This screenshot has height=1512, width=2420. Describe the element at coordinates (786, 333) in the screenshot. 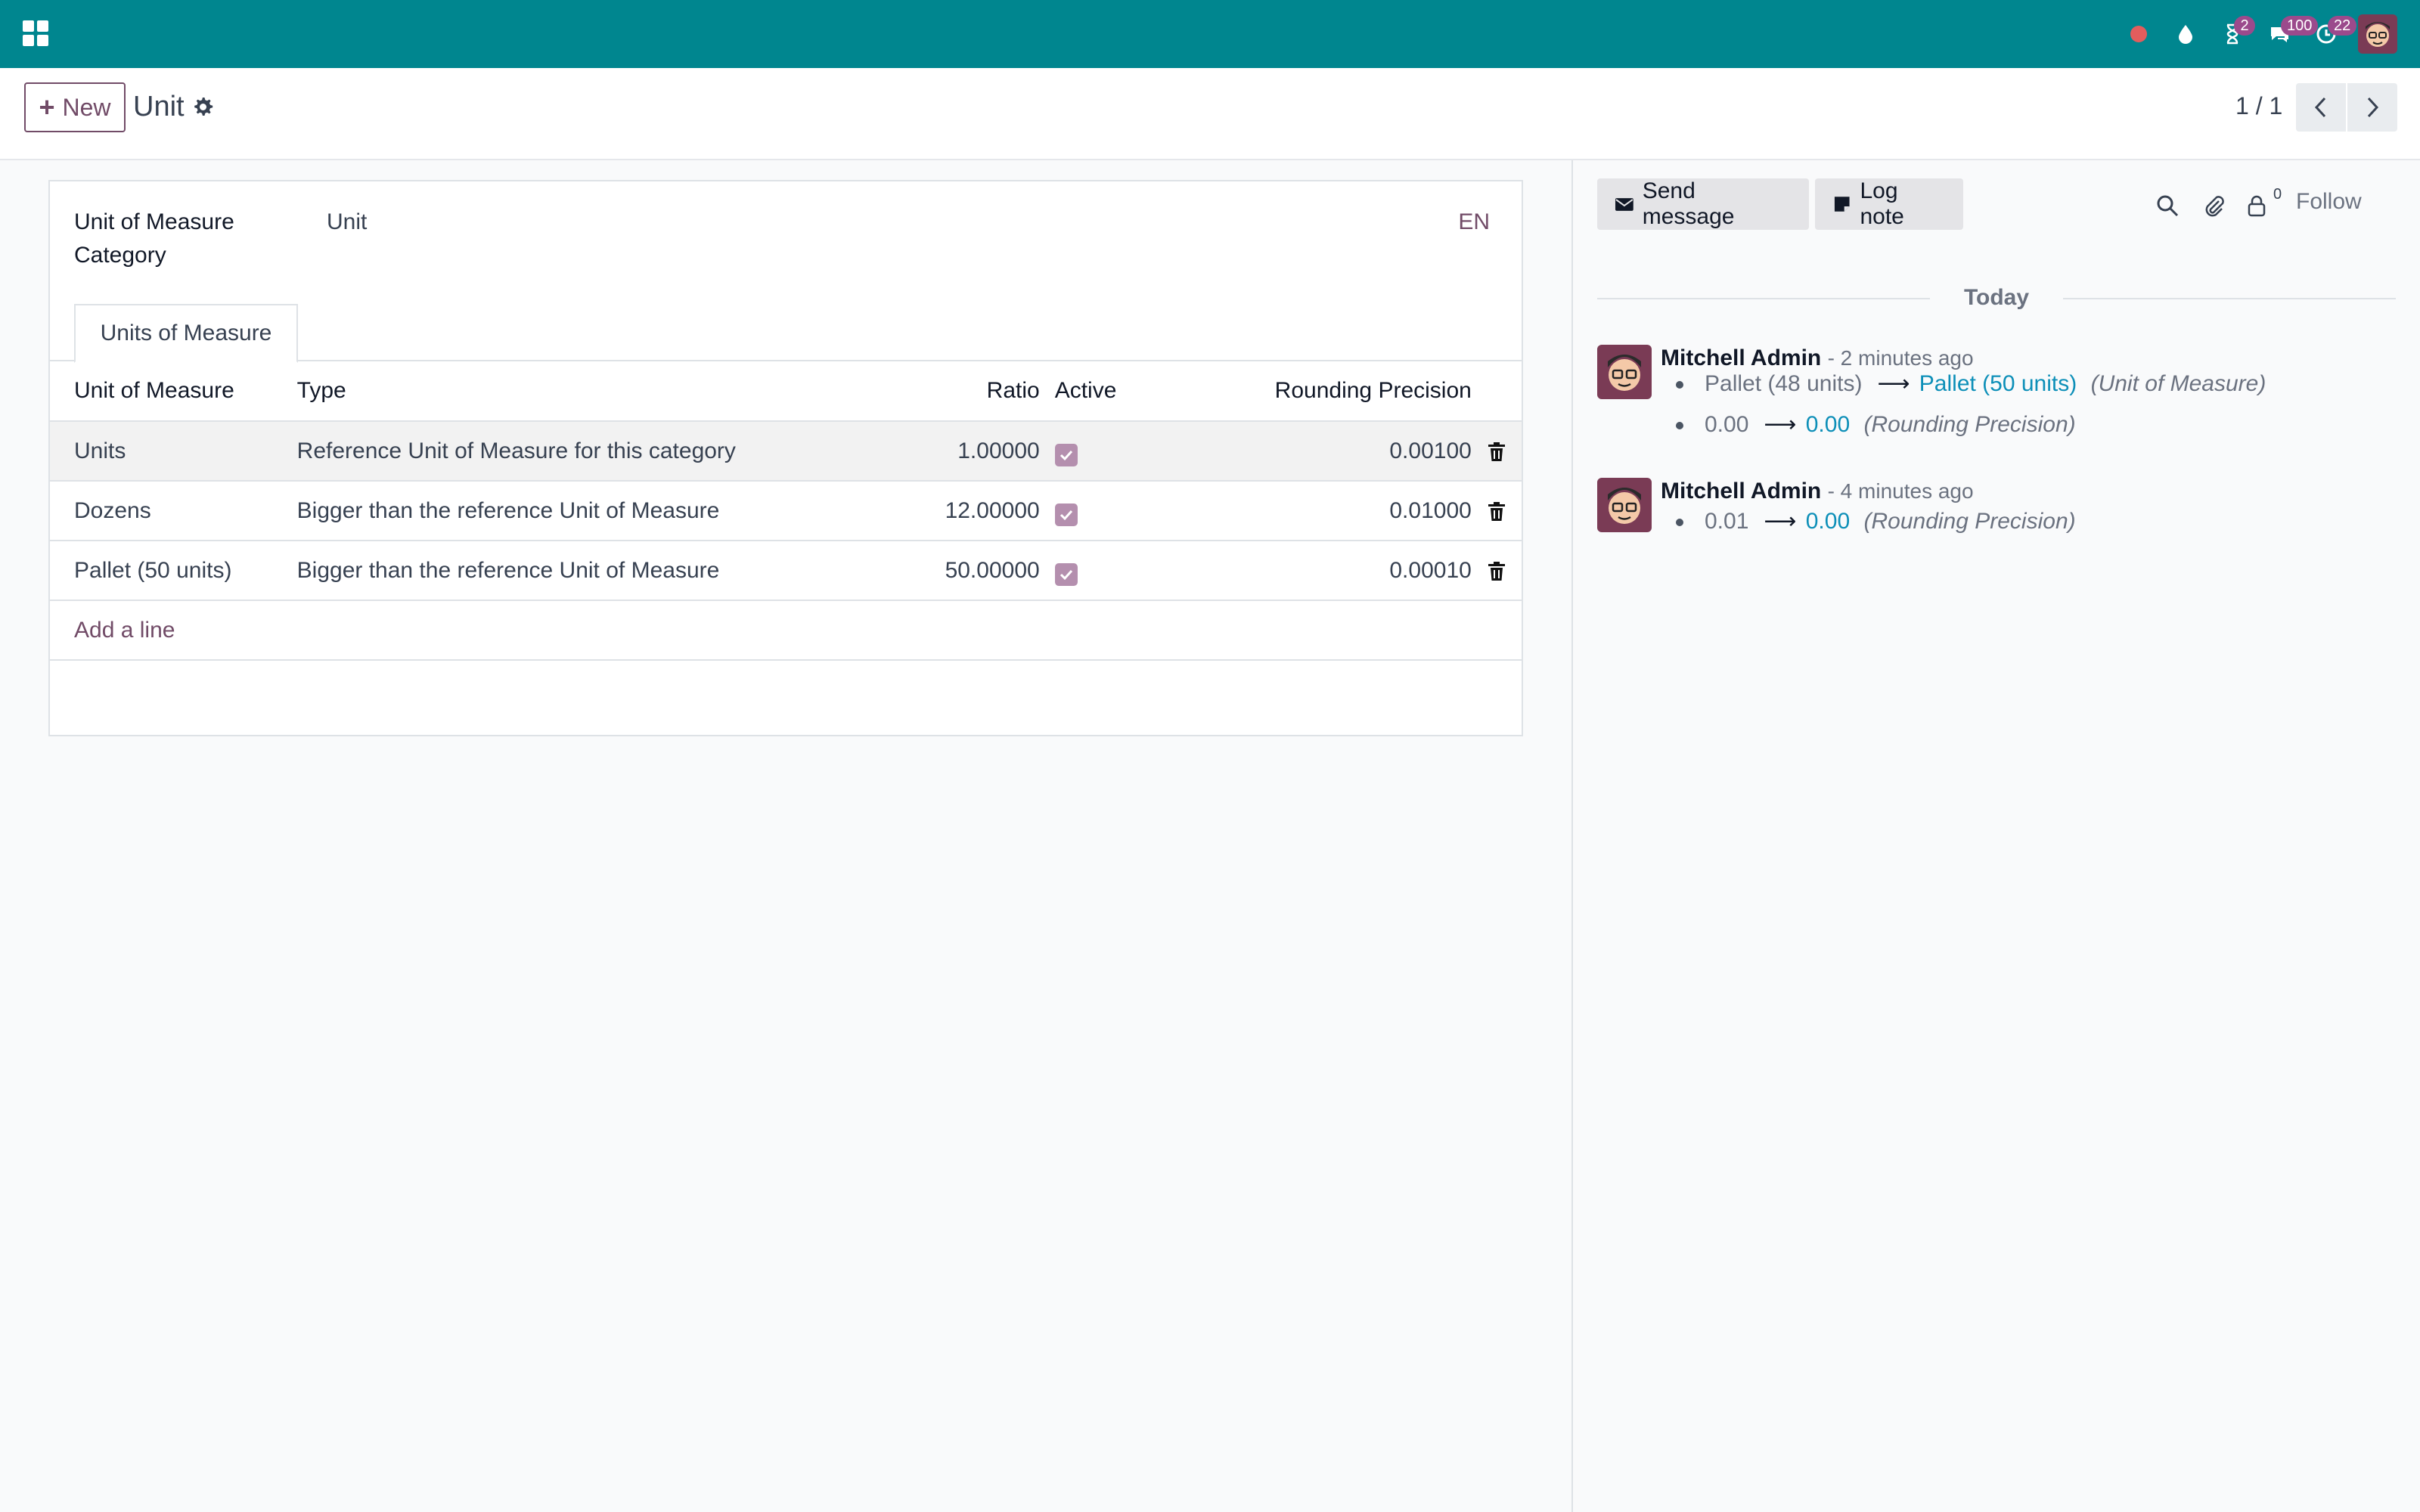

I see `notebook-tabs: Units of Measure` at that location.